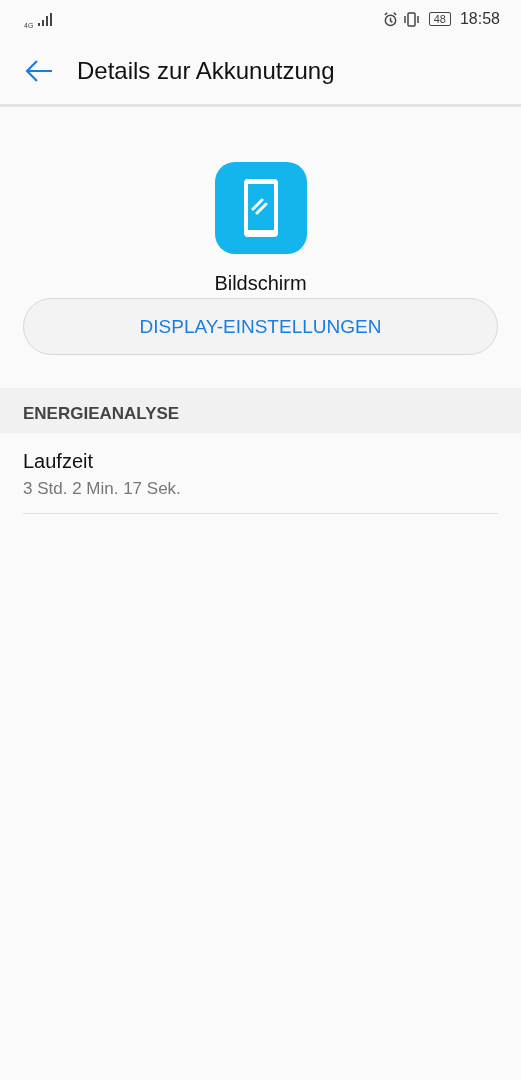  I want to click on page-title: Details zur Akkunutzung, so click(206, 71).